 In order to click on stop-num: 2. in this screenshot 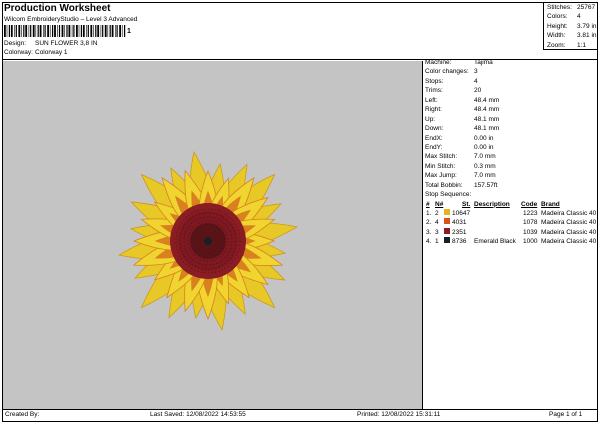, I will do `click(429, 223)`.